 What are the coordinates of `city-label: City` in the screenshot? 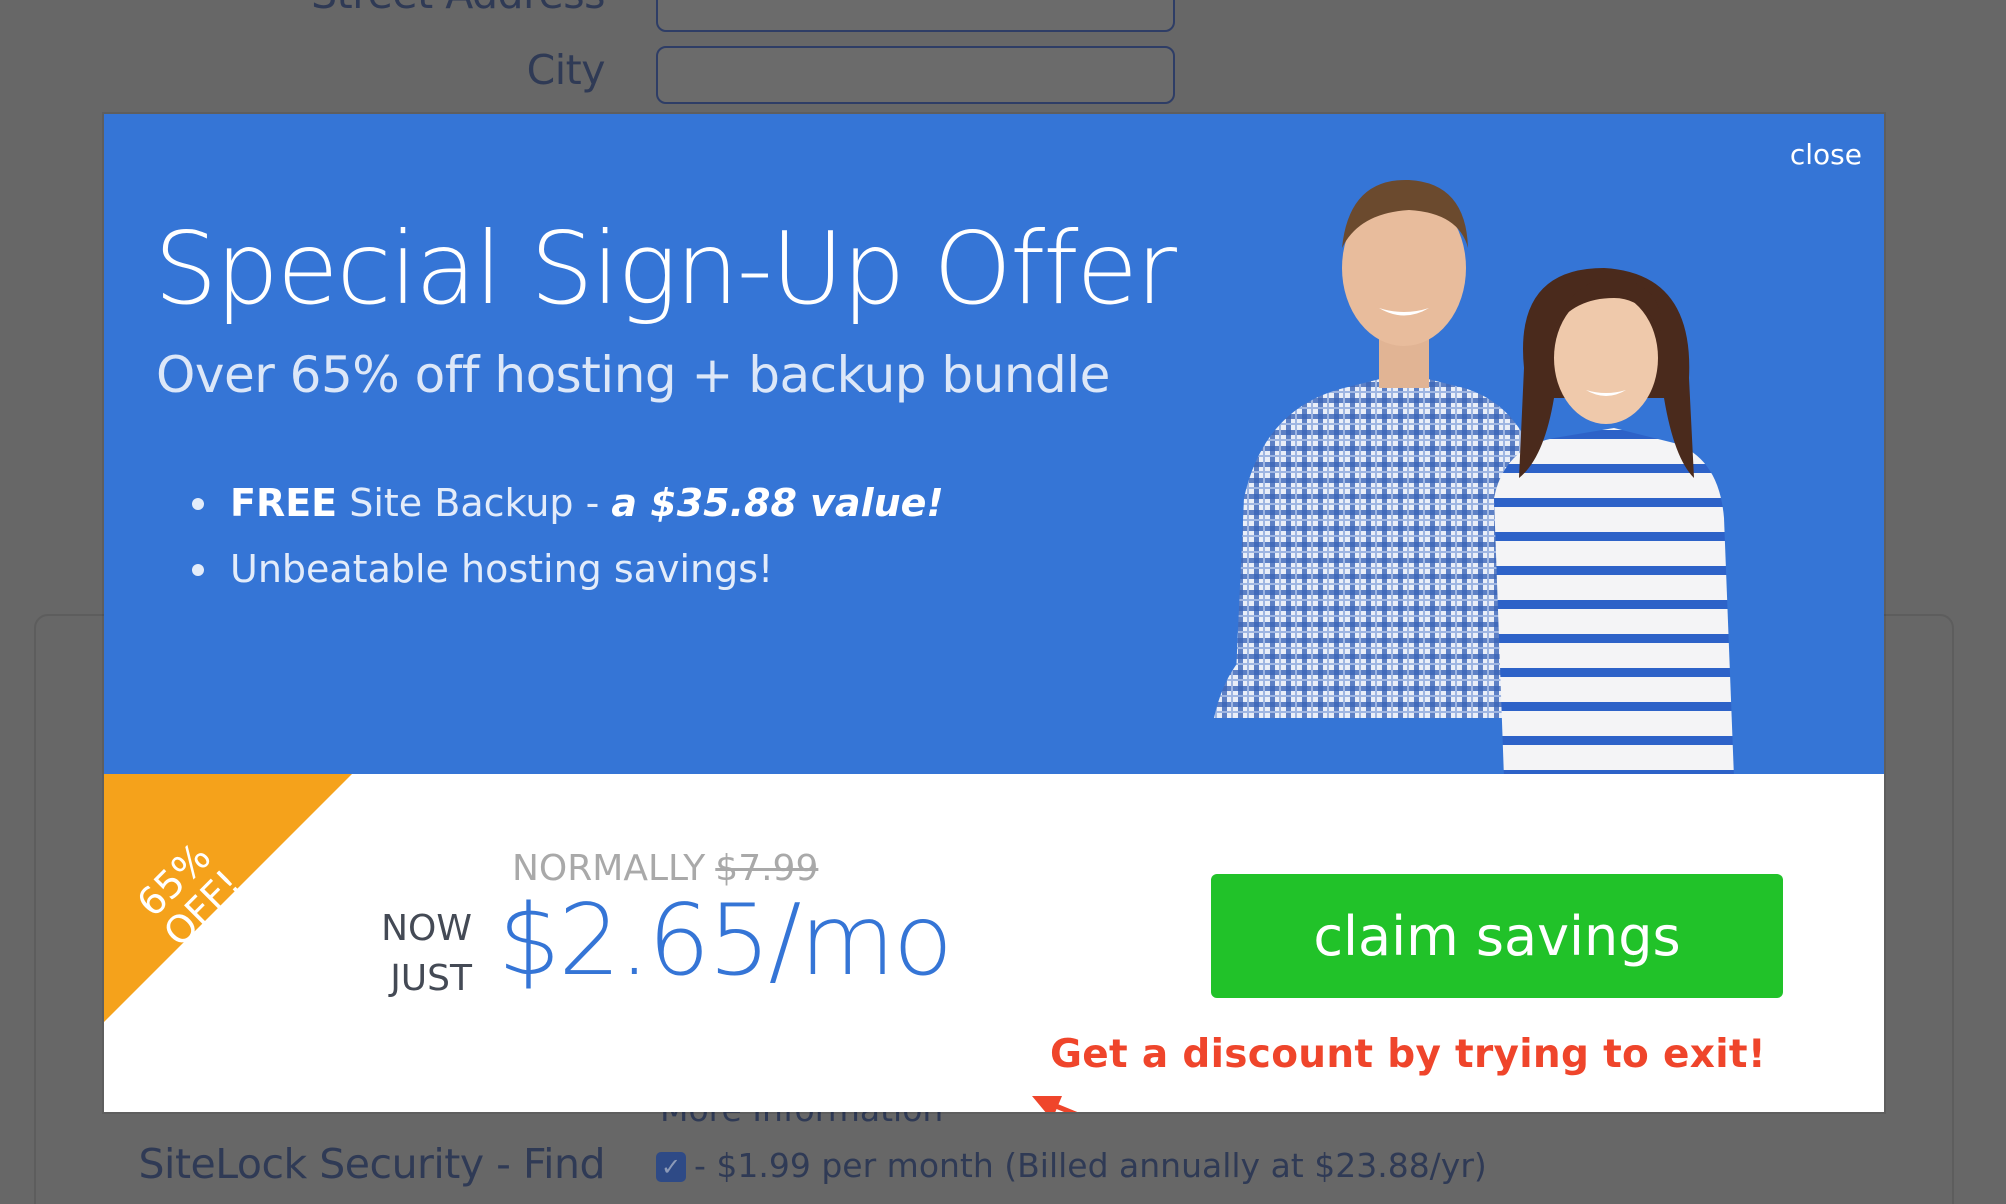 It's located at (566, 70).